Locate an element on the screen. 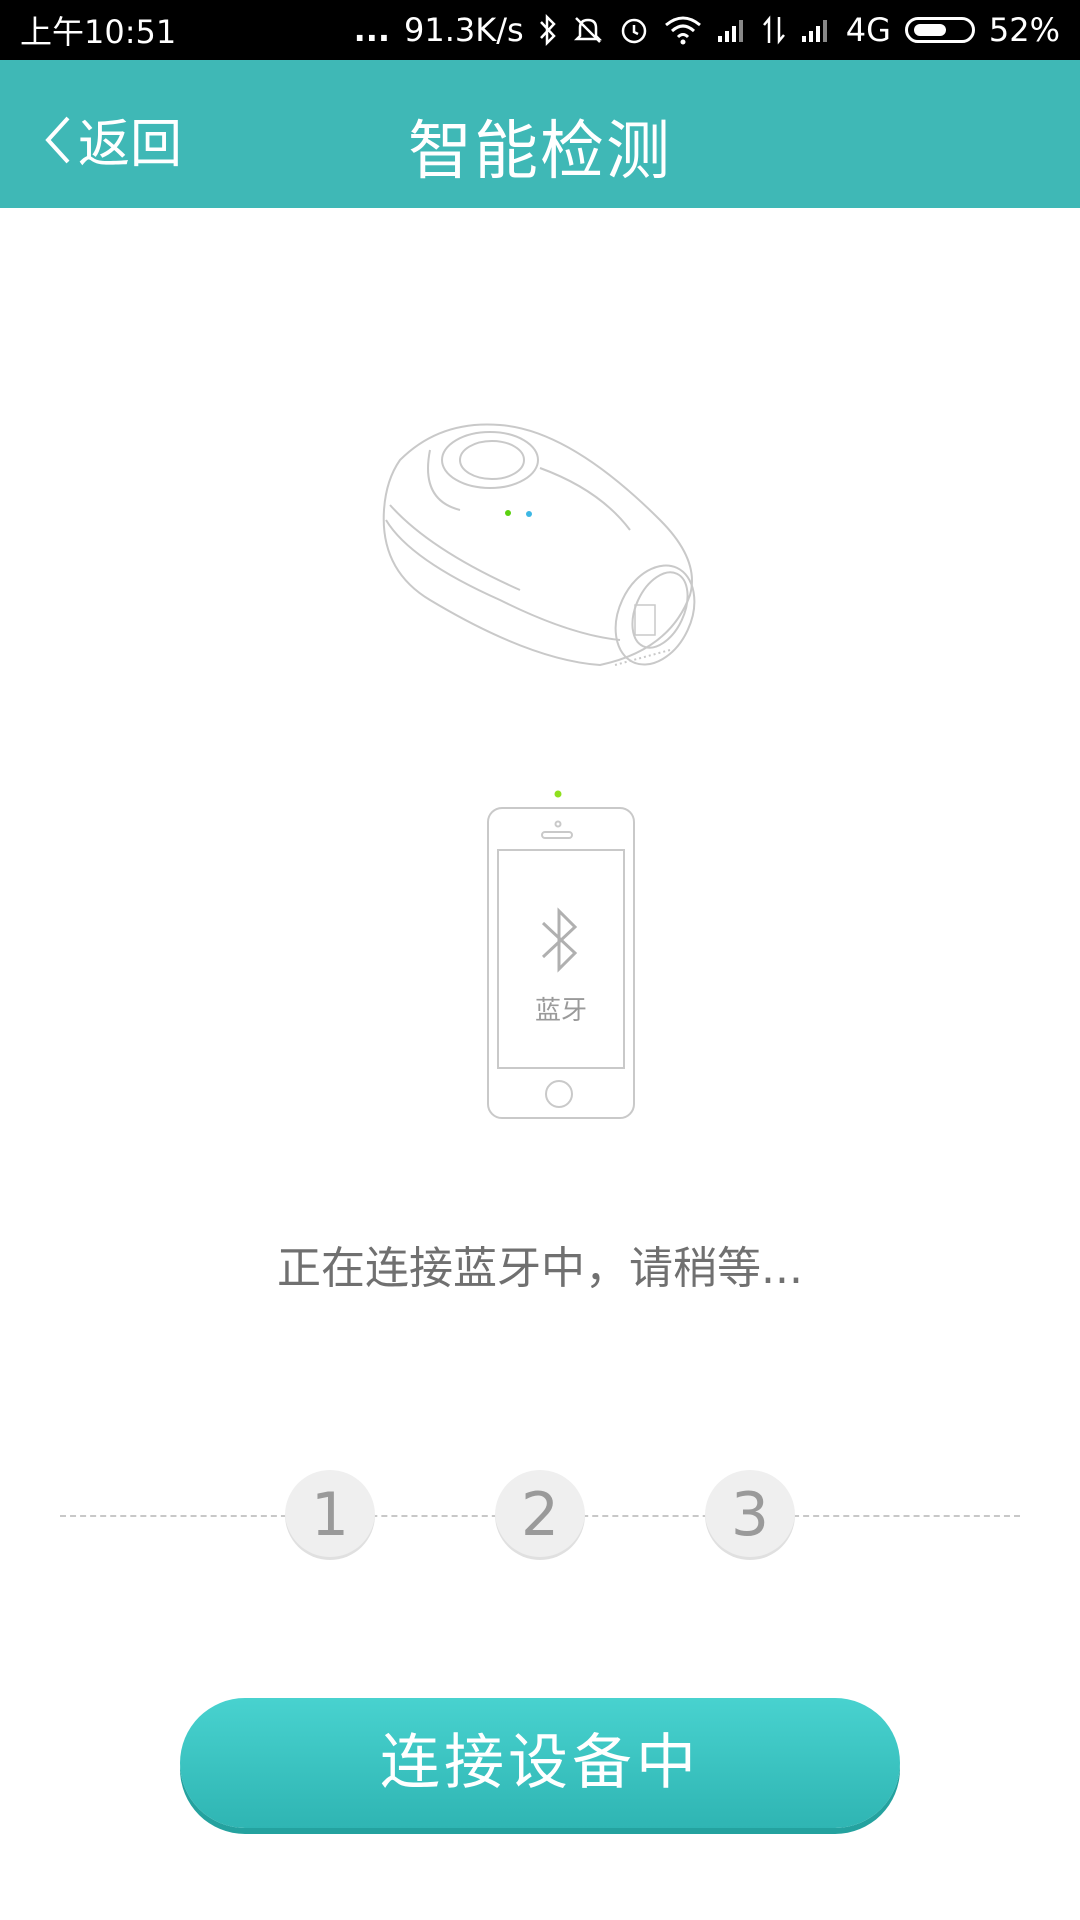  bluetooth-status-icon is located at coordinates (548, 30).